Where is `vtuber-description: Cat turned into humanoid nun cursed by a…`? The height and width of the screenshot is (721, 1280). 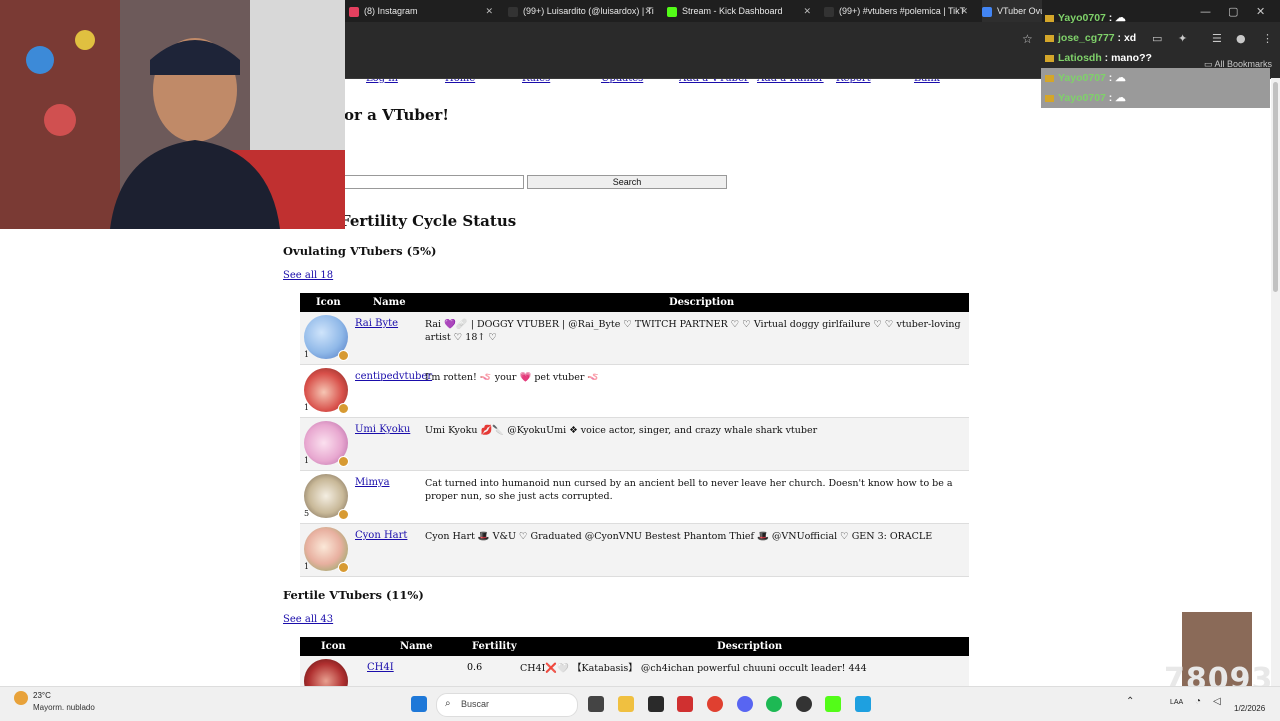 vtuber-description: Cat turned into humanoid nun cursed by a… is located at coordinates (689, 490).